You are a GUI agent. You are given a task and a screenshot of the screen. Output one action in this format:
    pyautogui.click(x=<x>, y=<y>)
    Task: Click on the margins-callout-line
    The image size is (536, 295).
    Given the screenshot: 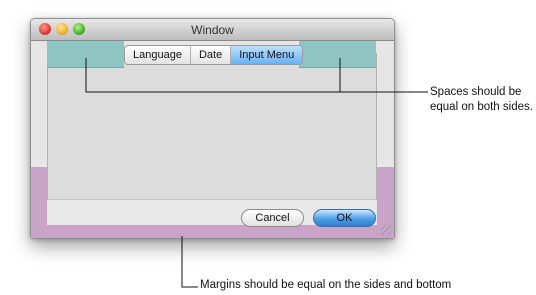 What is the action you would take?
    pyautogui.click(x=189, y=262)
    